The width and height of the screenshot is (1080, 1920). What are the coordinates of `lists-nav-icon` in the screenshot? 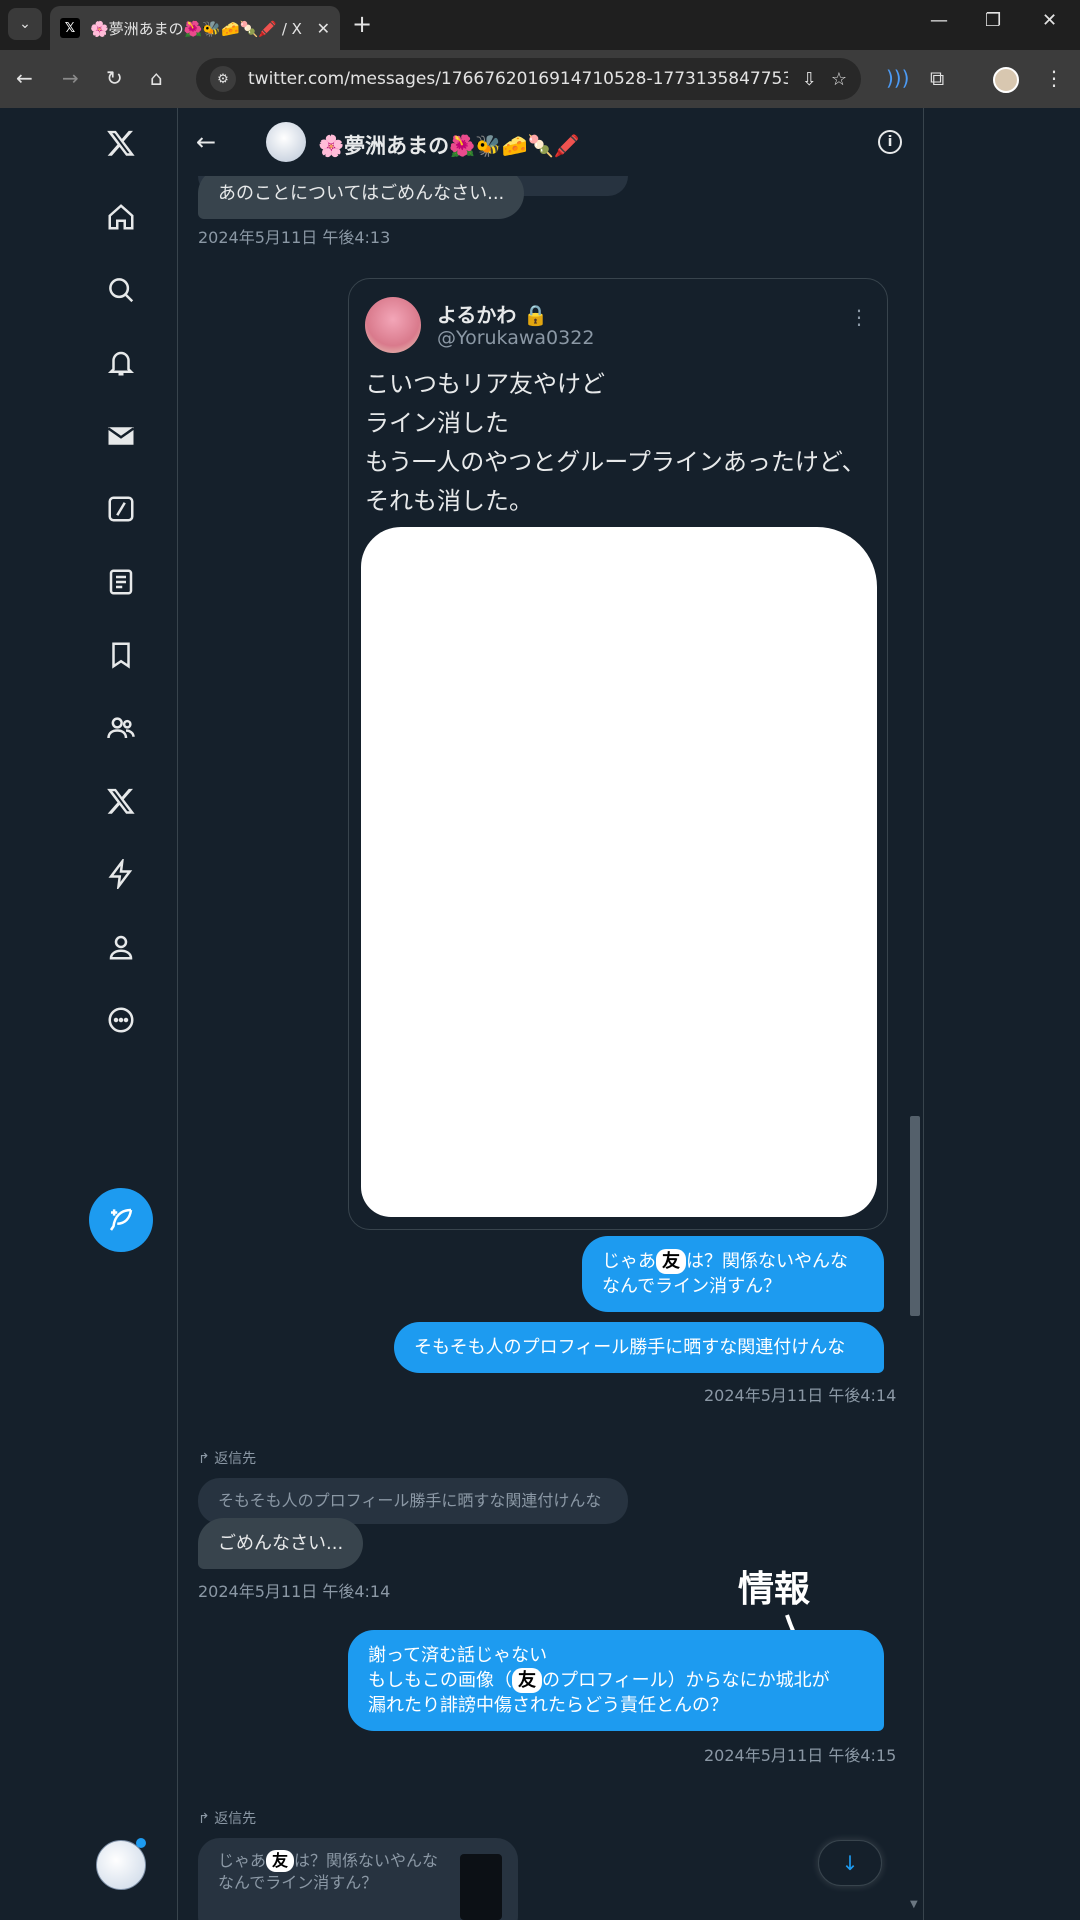 It's located at (121, 582).